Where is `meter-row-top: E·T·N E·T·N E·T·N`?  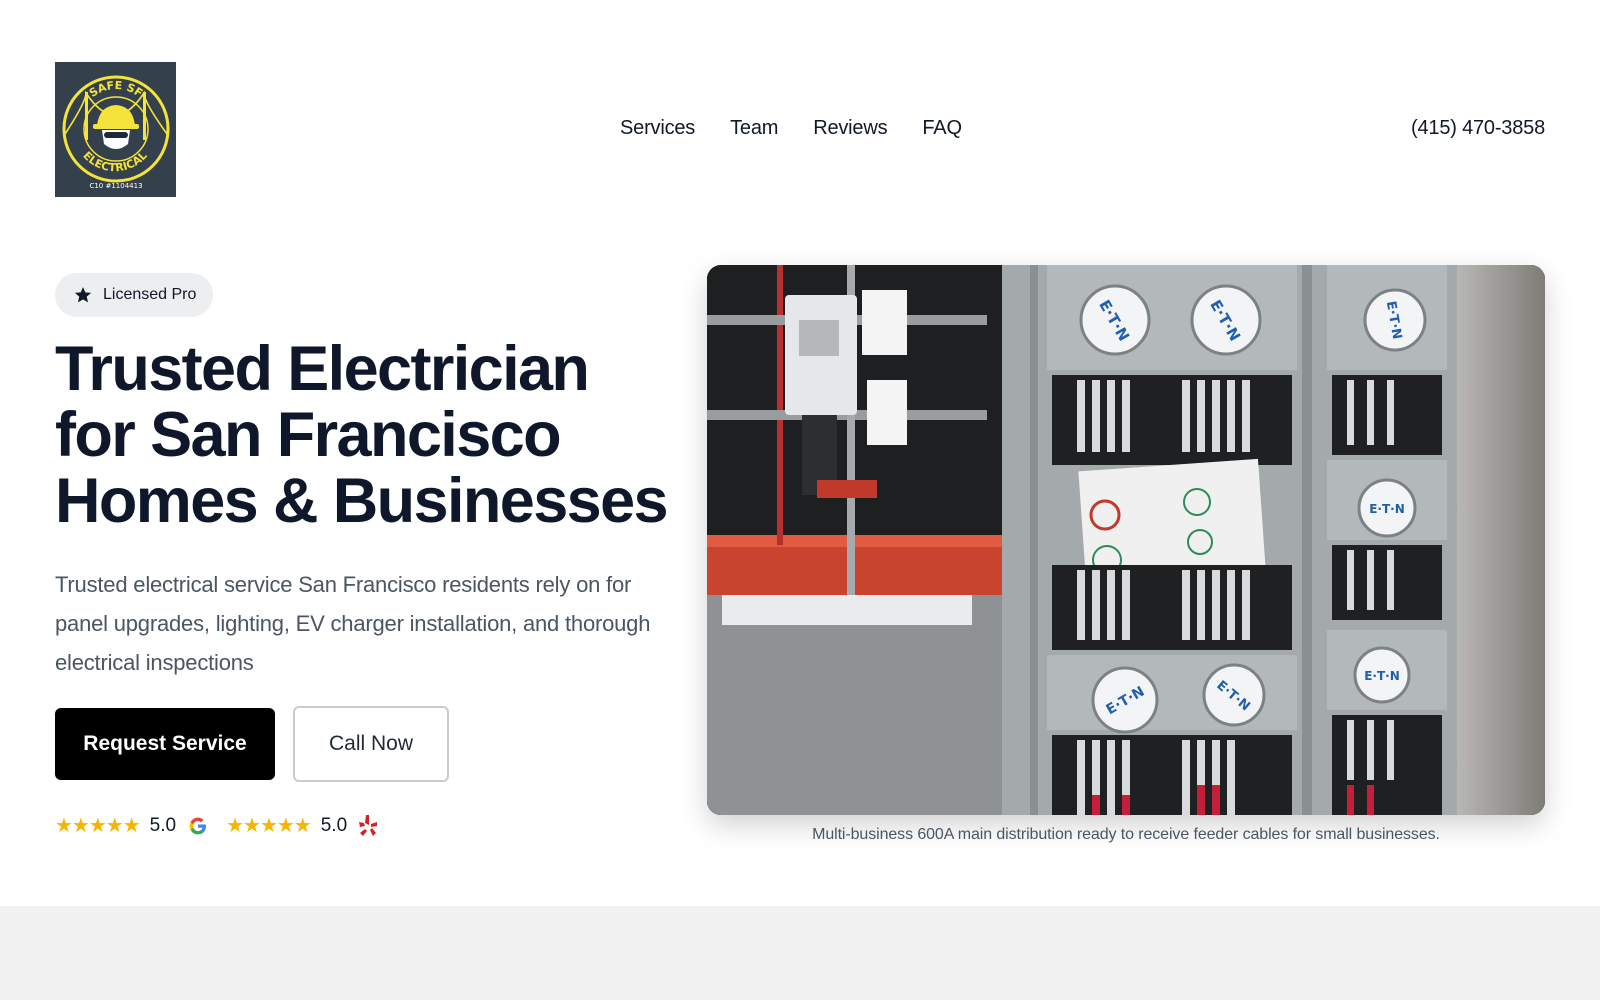
meter-row-top: E·T·N E·T·N E·T·N is located at coordinates (1247, 317).